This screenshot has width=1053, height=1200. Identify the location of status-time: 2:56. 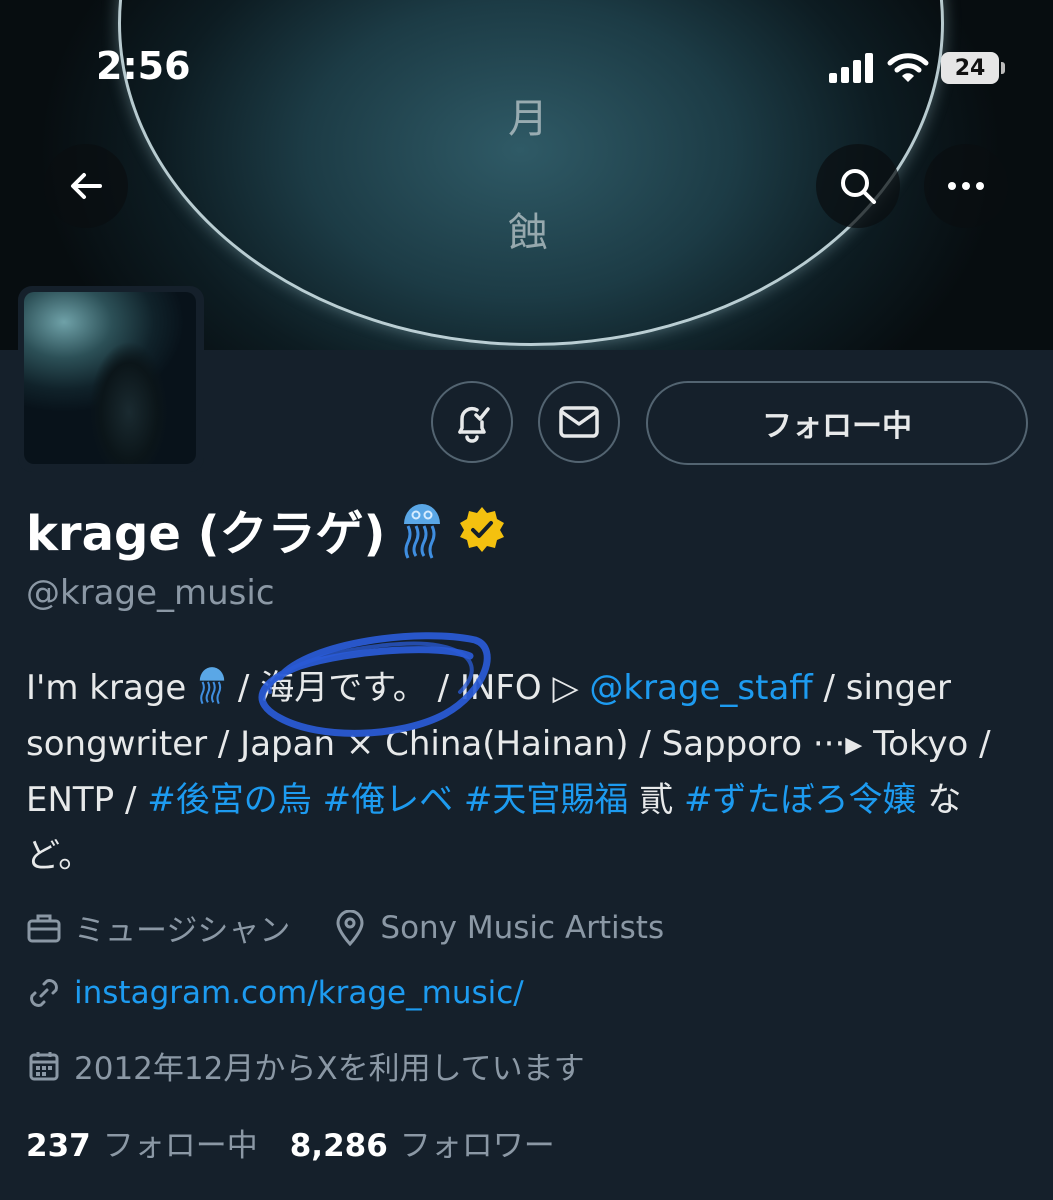
(143, 66).